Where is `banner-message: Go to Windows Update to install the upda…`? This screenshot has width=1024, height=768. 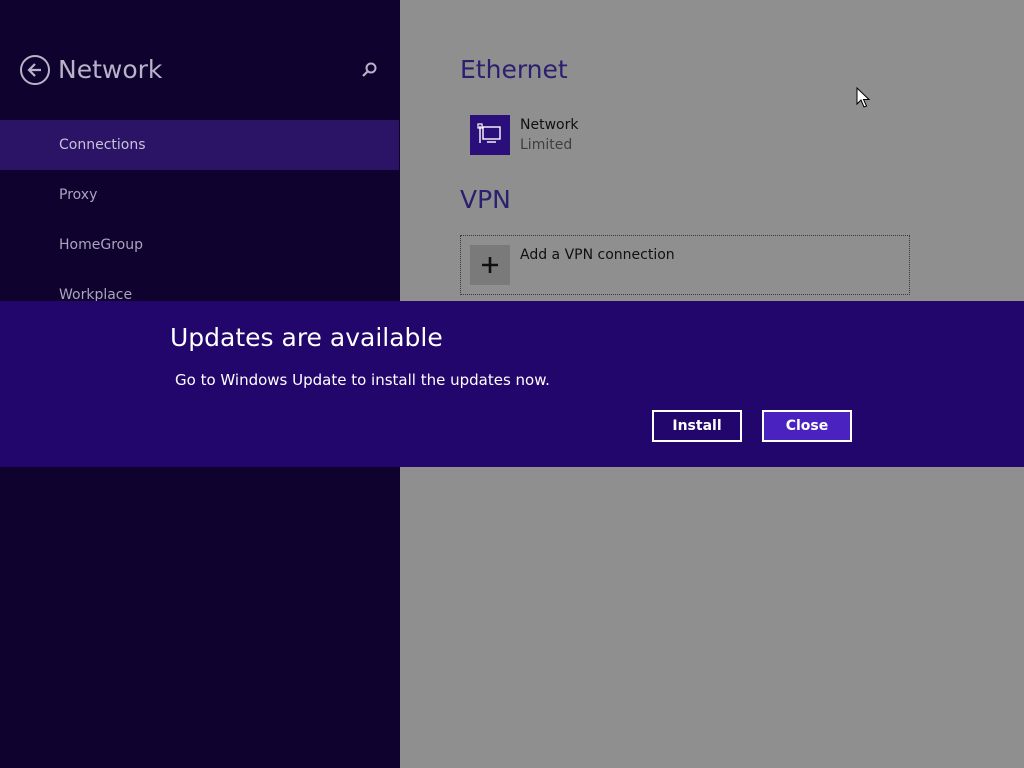 banner-message: Go to Windows Update to install the upda… is located at coordinates (362, 380).